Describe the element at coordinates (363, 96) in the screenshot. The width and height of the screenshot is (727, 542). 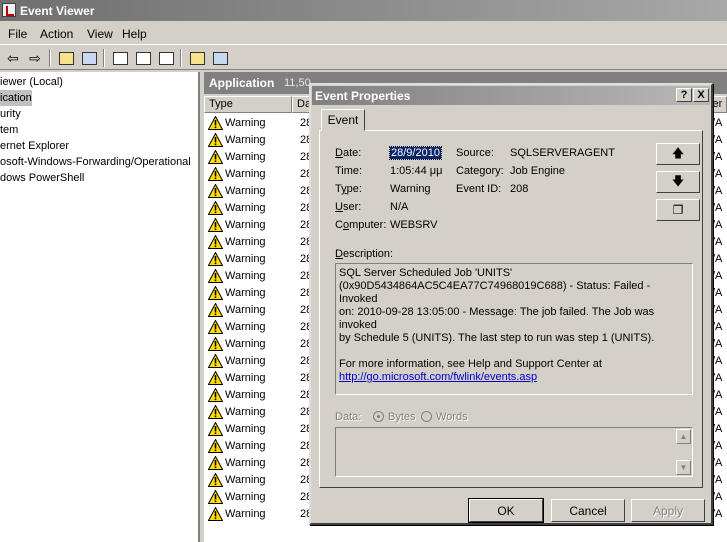
I see `dialog-title: Event Properties` at that location.